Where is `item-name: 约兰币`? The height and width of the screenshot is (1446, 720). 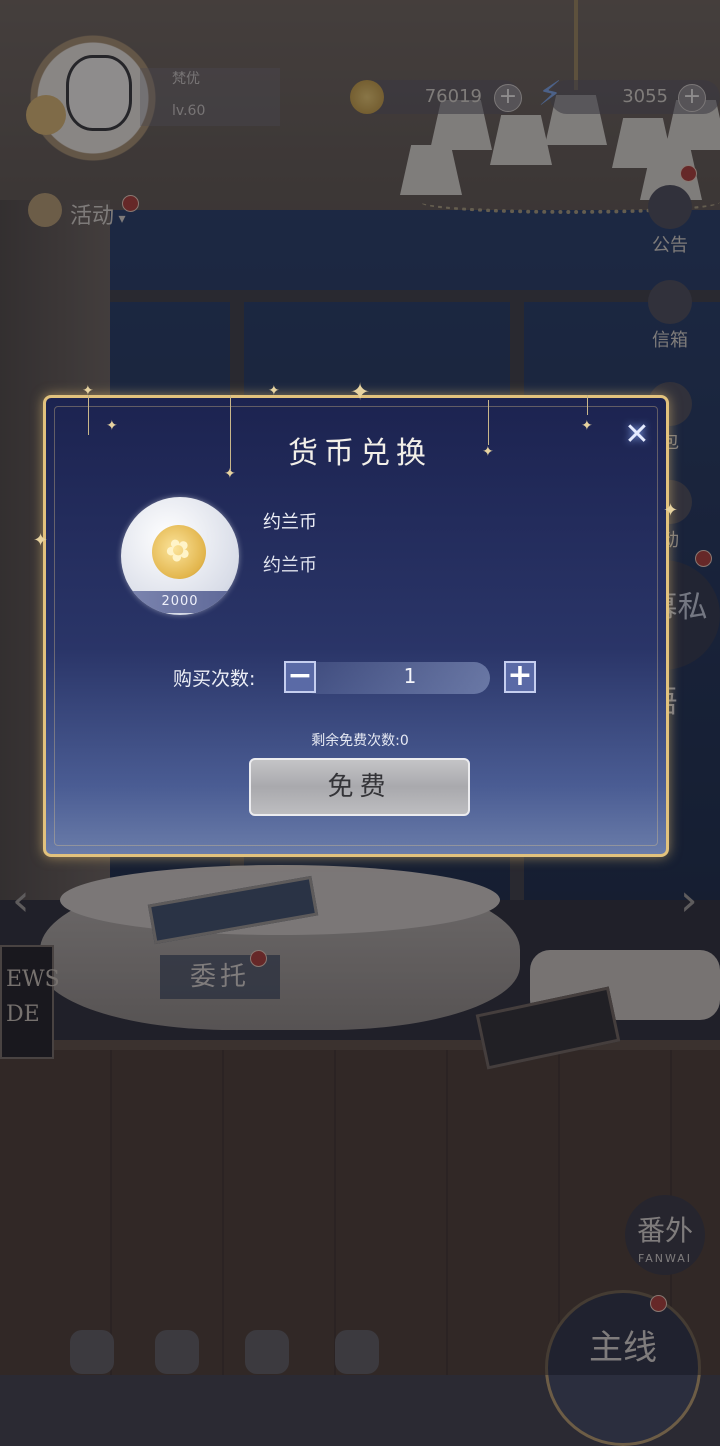 item-name: 约兰币 is located at coordinates (290, 522).